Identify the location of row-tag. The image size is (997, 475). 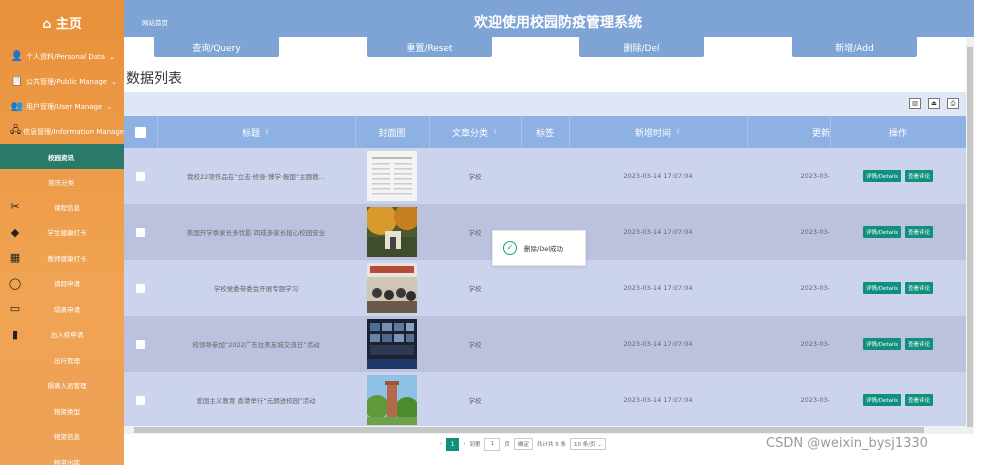
(545, 399).